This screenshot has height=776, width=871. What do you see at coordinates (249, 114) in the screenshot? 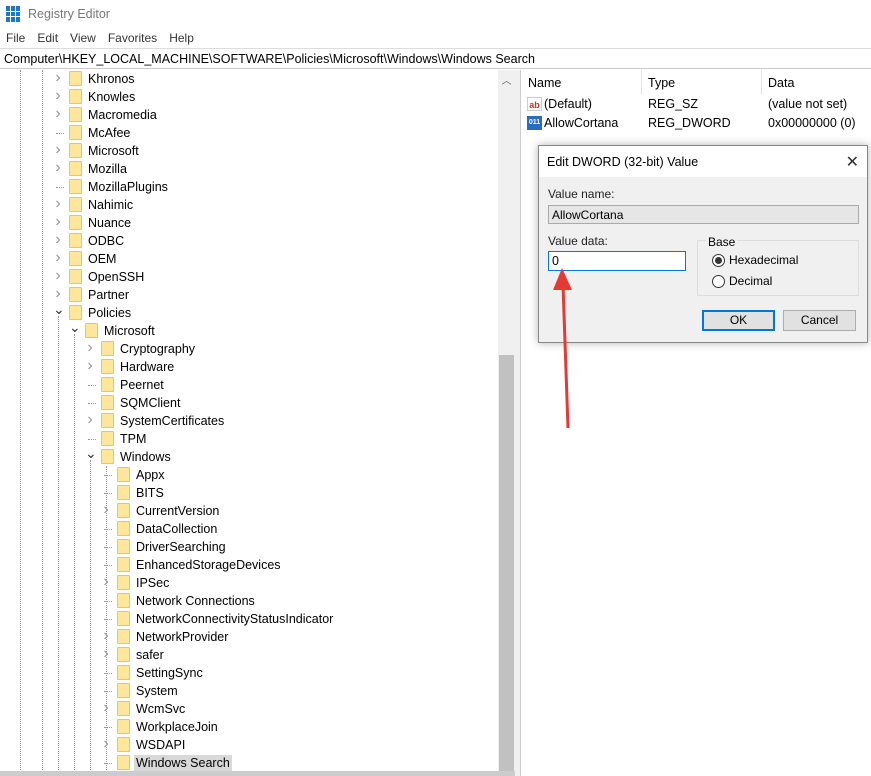
I see `tree-item: › Macromedia` at bounding box center [249, 114].